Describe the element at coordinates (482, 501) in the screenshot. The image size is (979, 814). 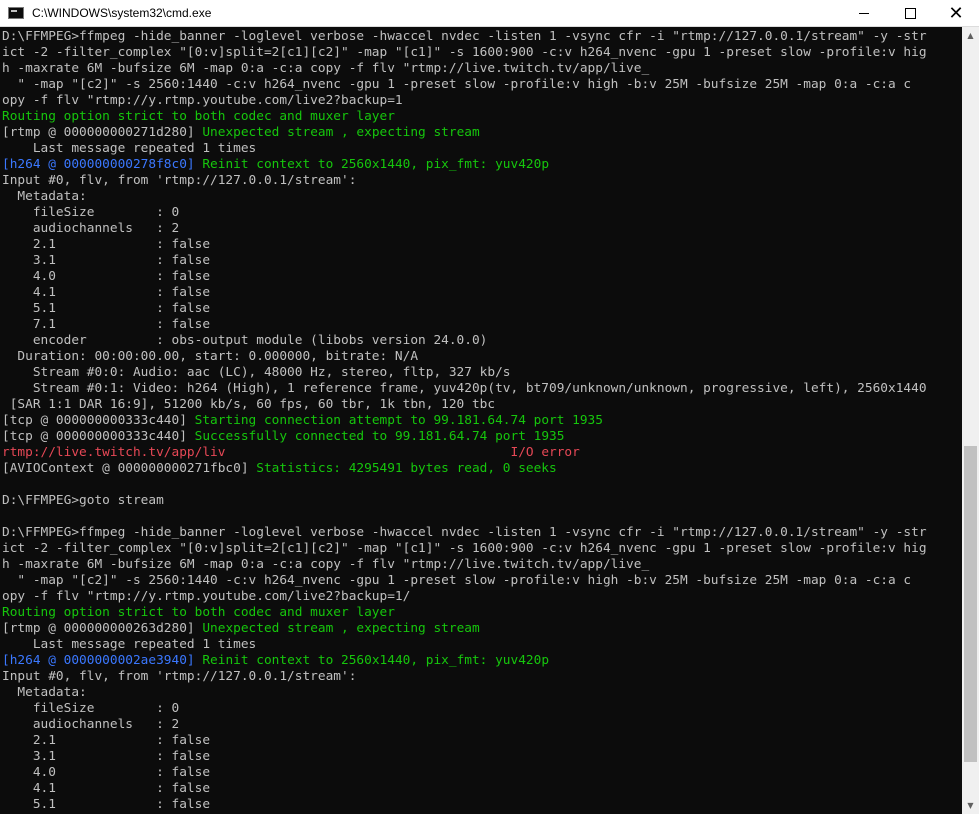
I see `console-line: D:\FFMPEG>goto stream` at that location.